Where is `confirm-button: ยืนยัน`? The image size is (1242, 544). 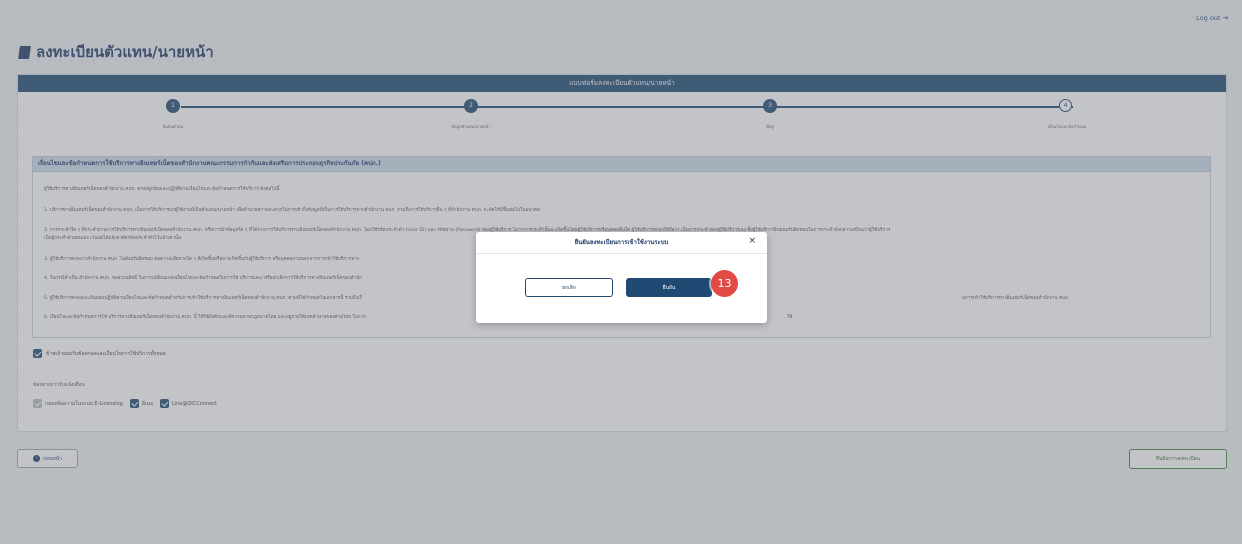 confirm-button: ยืนยัน is located at coordinates (669, 287).